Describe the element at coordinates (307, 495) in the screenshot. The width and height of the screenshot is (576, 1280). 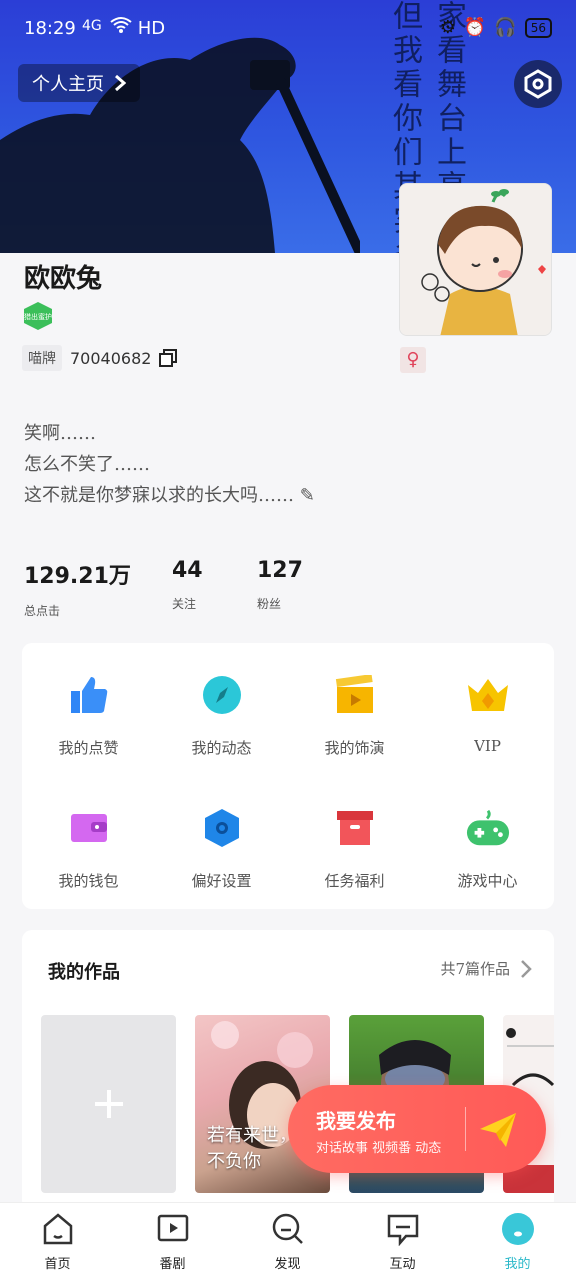
I see `edit-pencil-icon: ✎` at that location.